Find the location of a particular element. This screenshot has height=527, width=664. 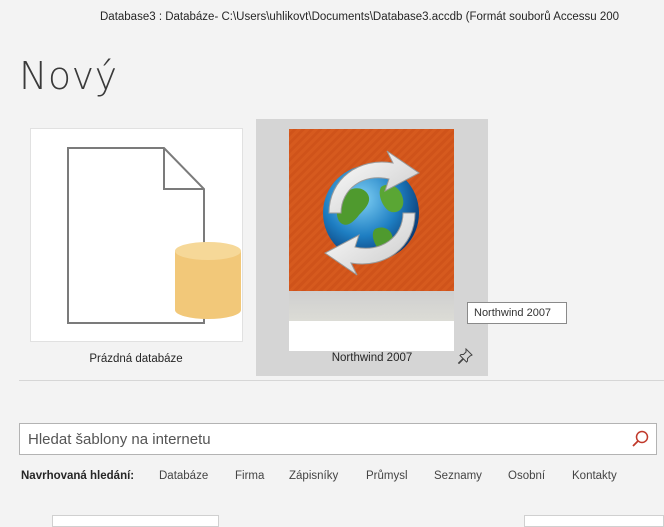

suggested-search-link: Seznamy is located at coordinates (458, 476).